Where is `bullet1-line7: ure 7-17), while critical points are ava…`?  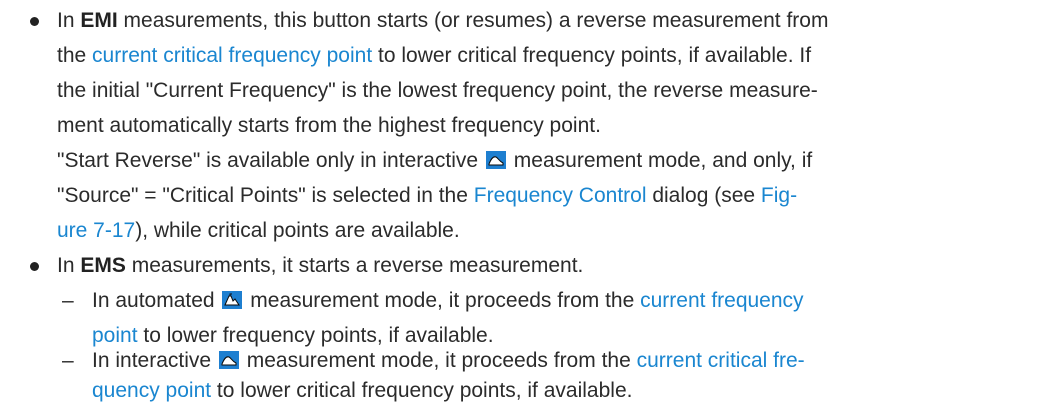
bullet1-line7: ure 7-17), while critical points are ava… is located at coordinates (258, 231).